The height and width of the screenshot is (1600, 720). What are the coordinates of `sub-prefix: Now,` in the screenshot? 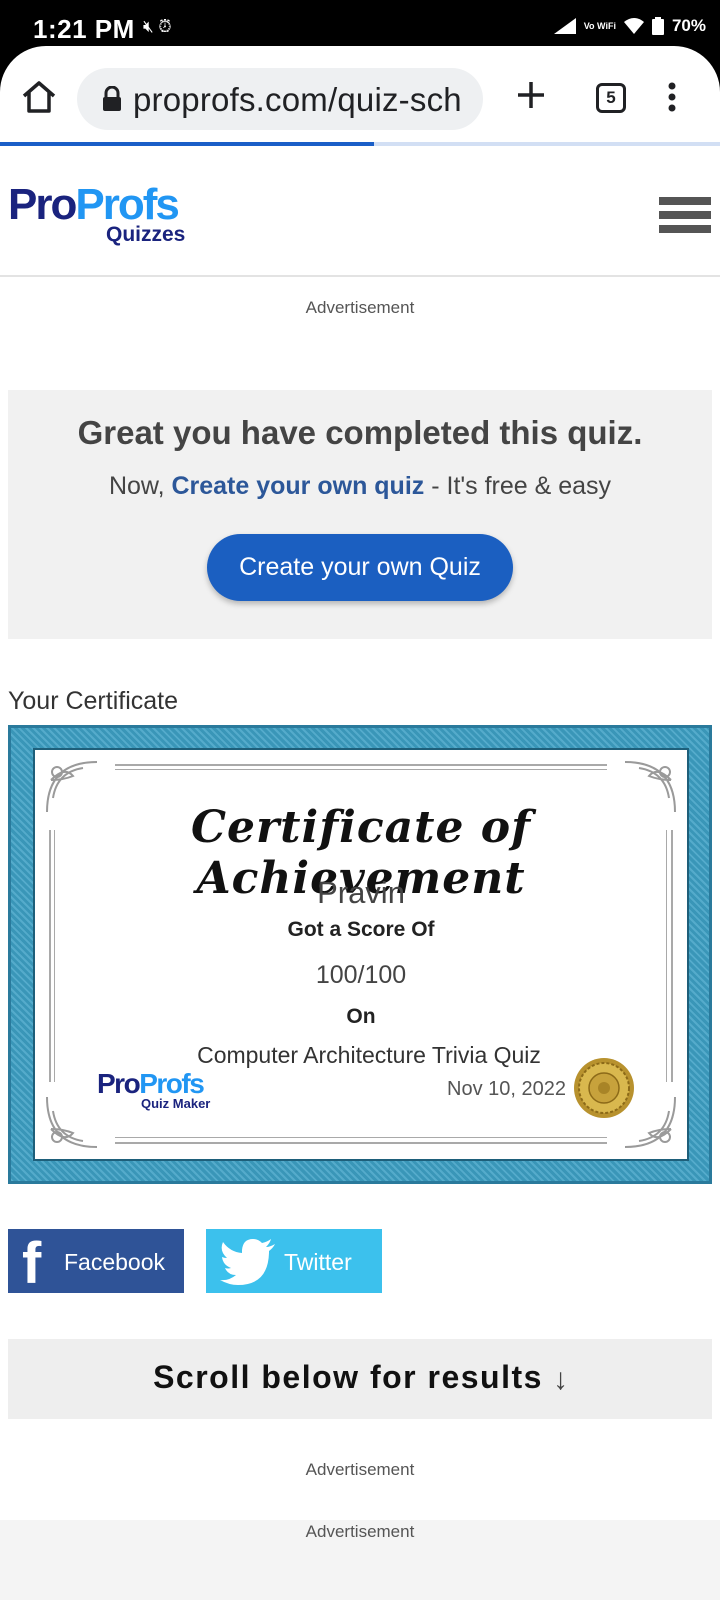 It's located at (140, 486).